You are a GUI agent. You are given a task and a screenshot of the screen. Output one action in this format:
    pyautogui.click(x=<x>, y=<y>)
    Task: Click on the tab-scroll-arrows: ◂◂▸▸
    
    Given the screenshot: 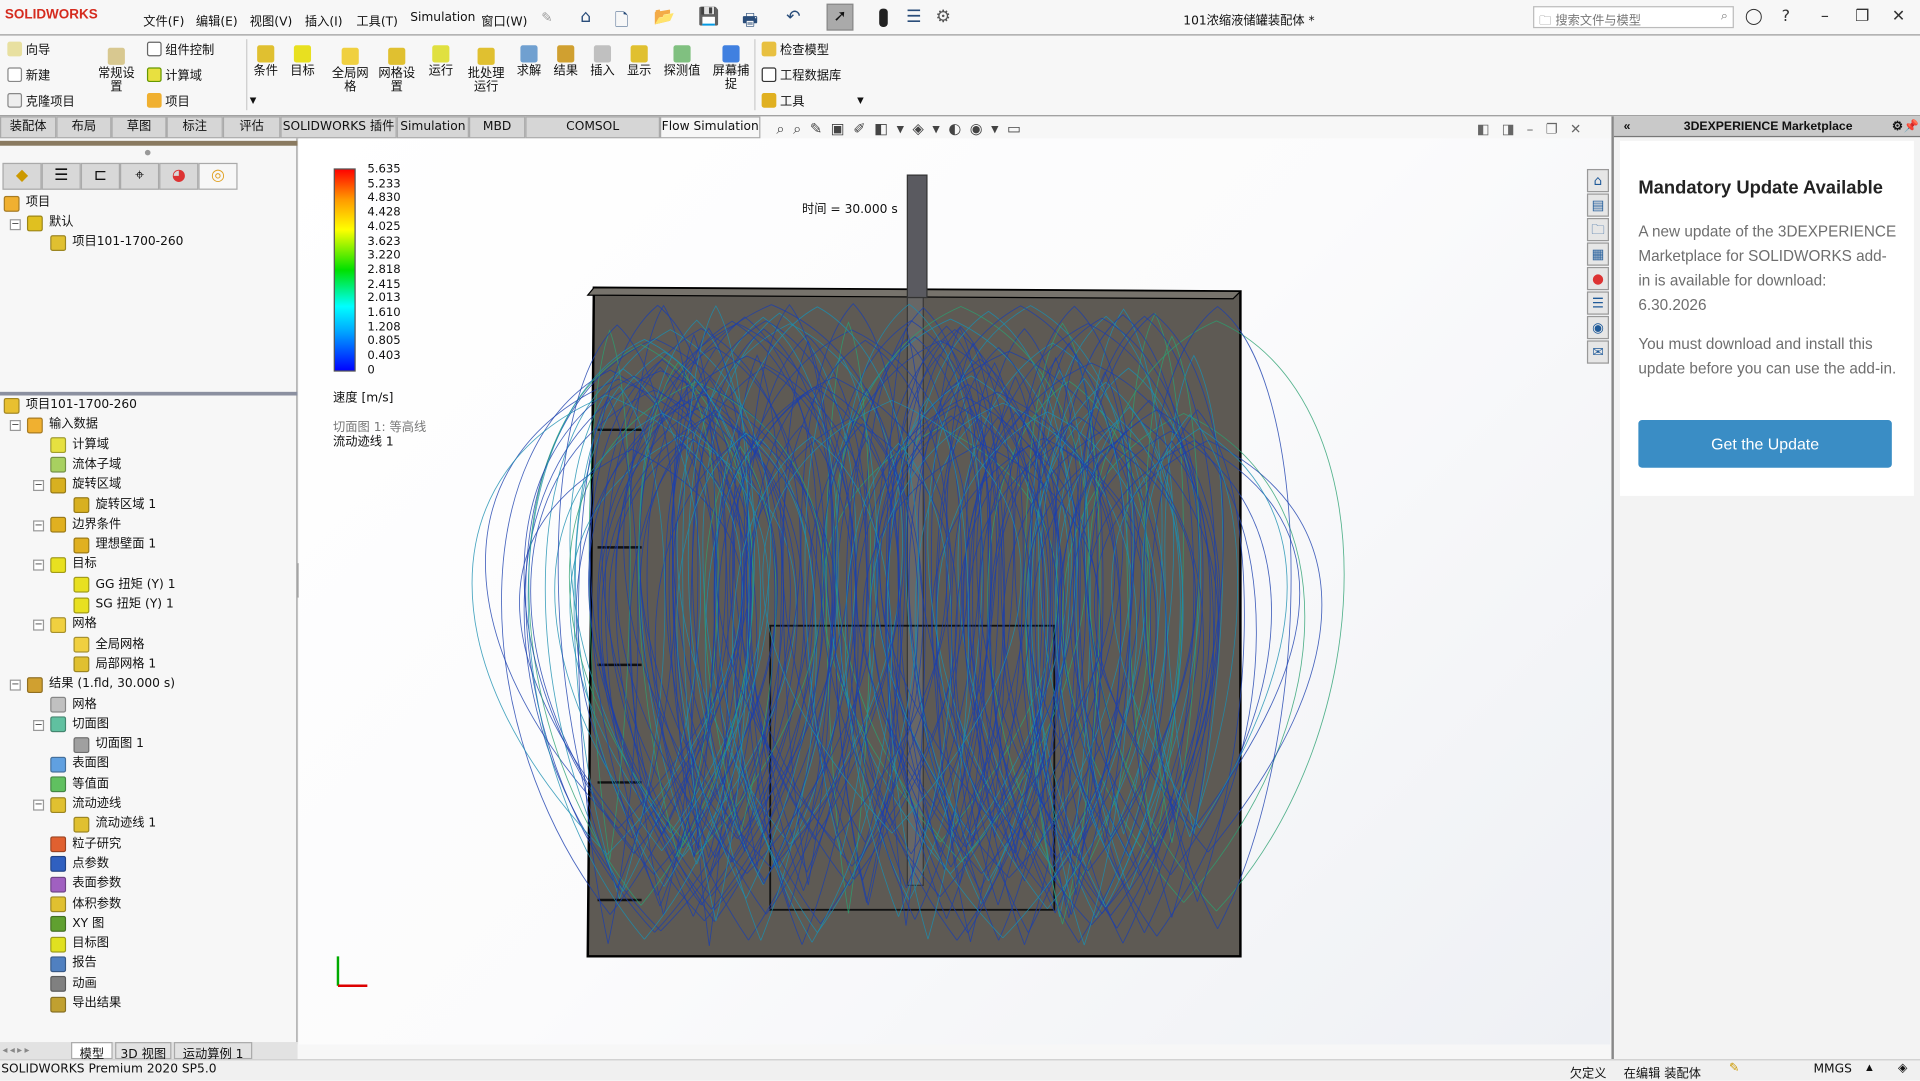 What is the action you would take?
    pyautogui.click(x=16, y=1049)
    